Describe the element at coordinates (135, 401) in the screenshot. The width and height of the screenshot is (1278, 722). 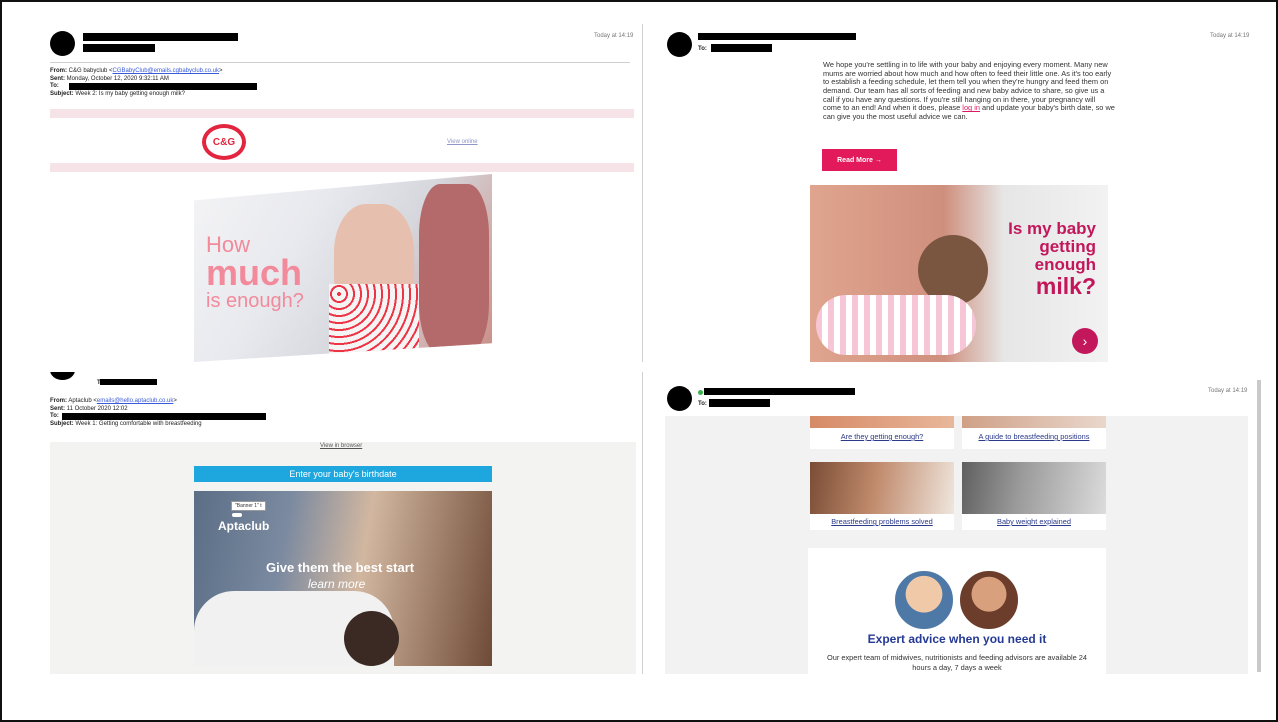
I see `from-email-link: emails@hello.aptaclub.co.uk` at that location.